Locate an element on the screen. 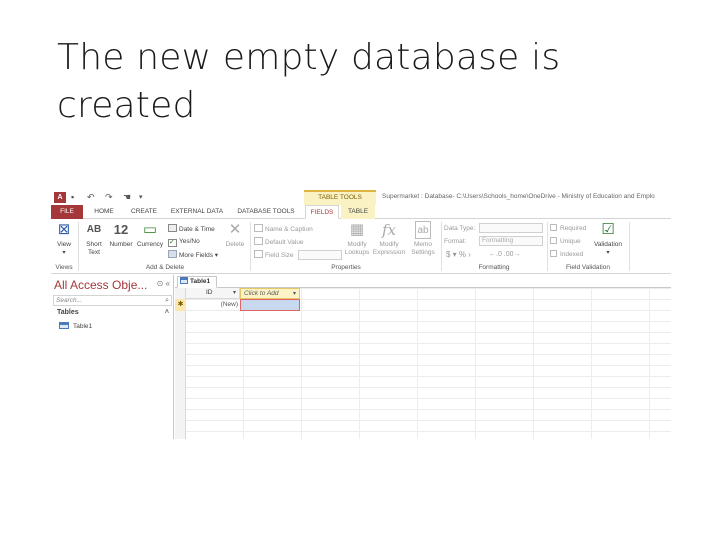  tab-database-tools: DATABASE TOOLS is located at coordinates (266, 212).